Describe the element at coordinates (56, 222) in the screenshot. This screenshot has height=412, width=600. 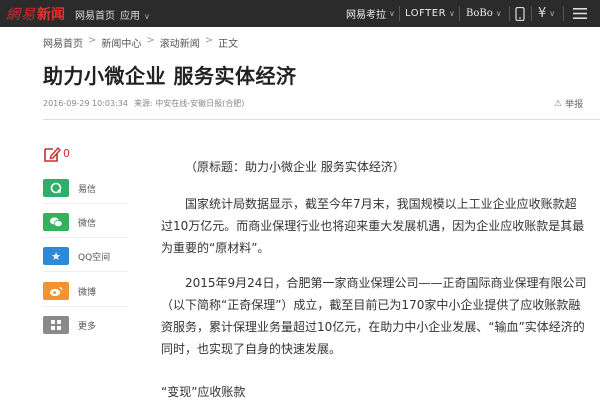
I see `wechat-icon` at that location.